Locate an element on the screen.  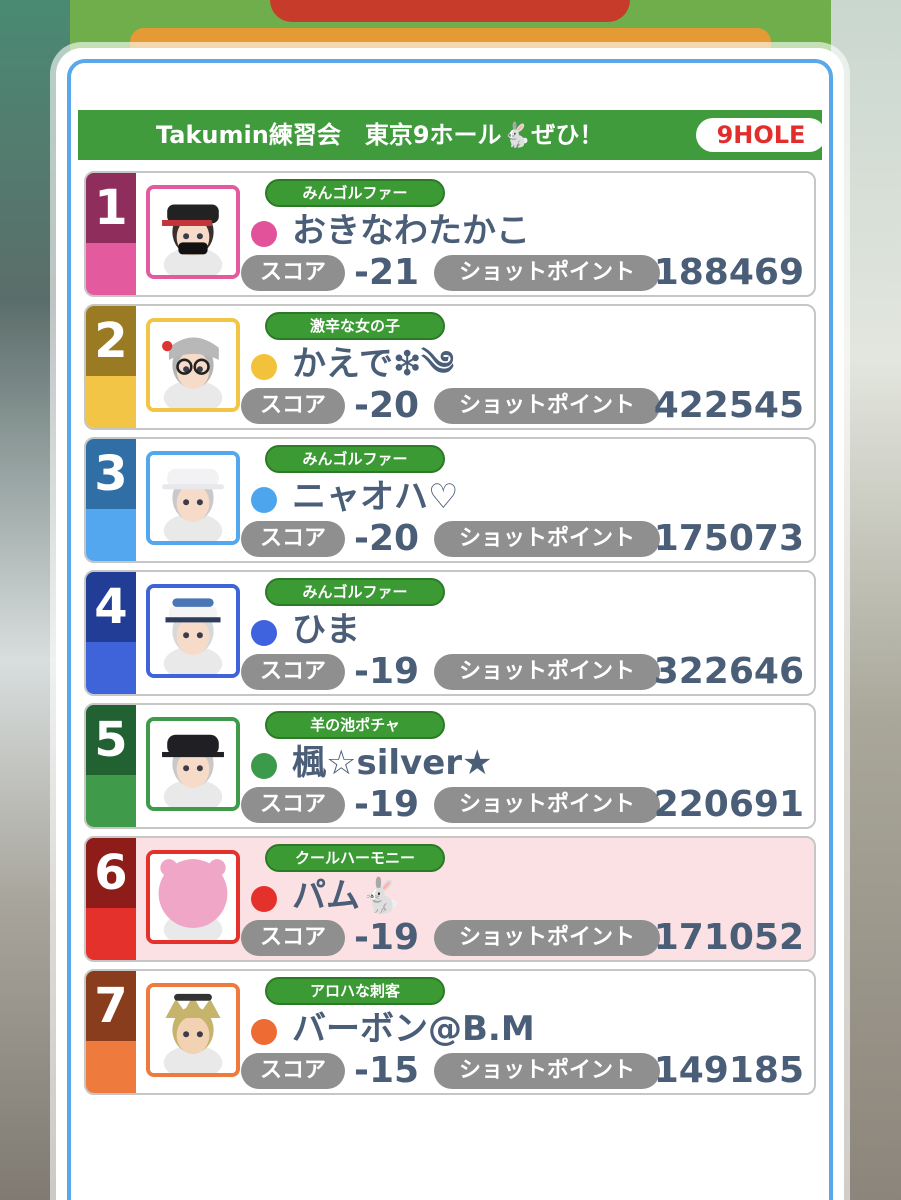
background-ribbon is located at coordinates (450, 11).